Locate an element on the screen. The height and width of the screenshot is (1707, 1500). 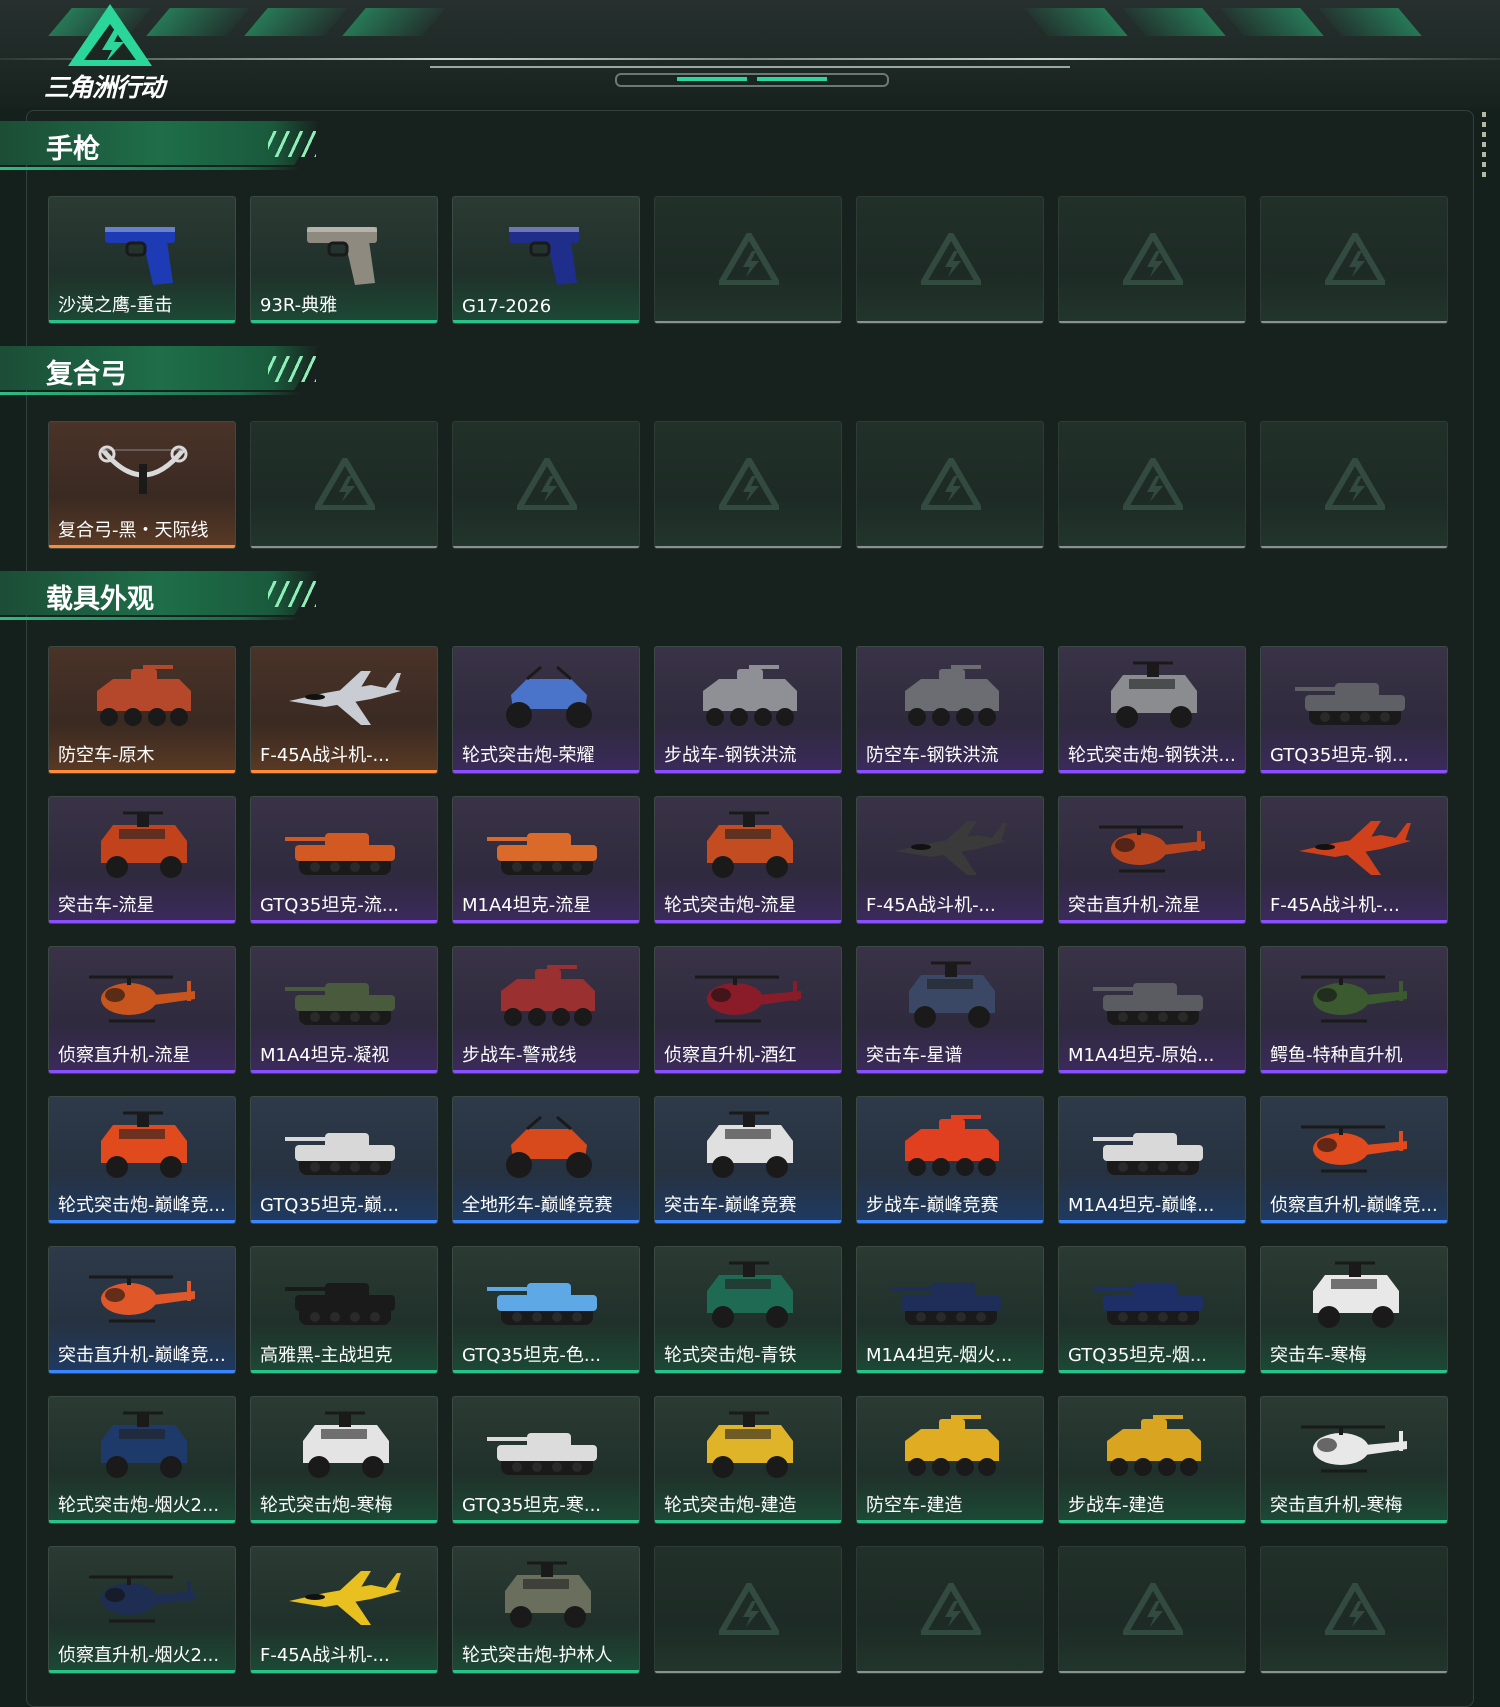
item-card: 突击车-巅峰竞赛 is located at coordinates (748, 1160).